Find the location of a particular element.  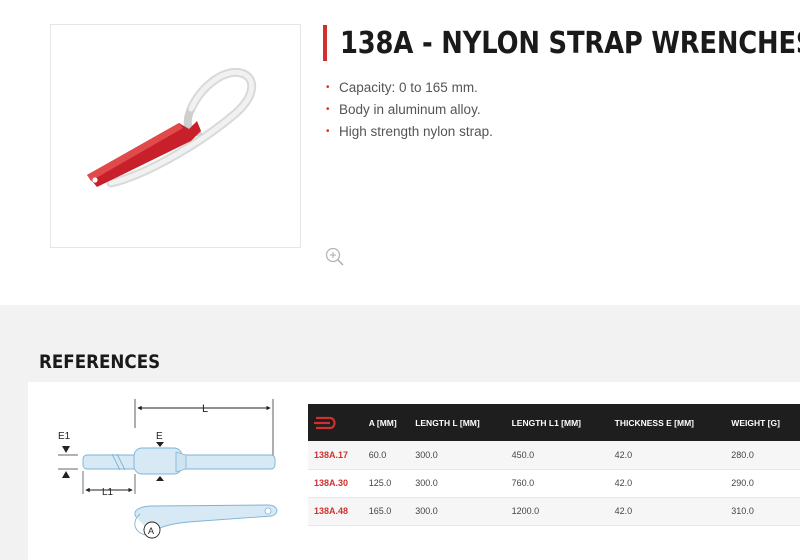

table-row: 138A.48 165.0 300.0 1200.0 42.0 310.0 is located at coordinates (554, 511).